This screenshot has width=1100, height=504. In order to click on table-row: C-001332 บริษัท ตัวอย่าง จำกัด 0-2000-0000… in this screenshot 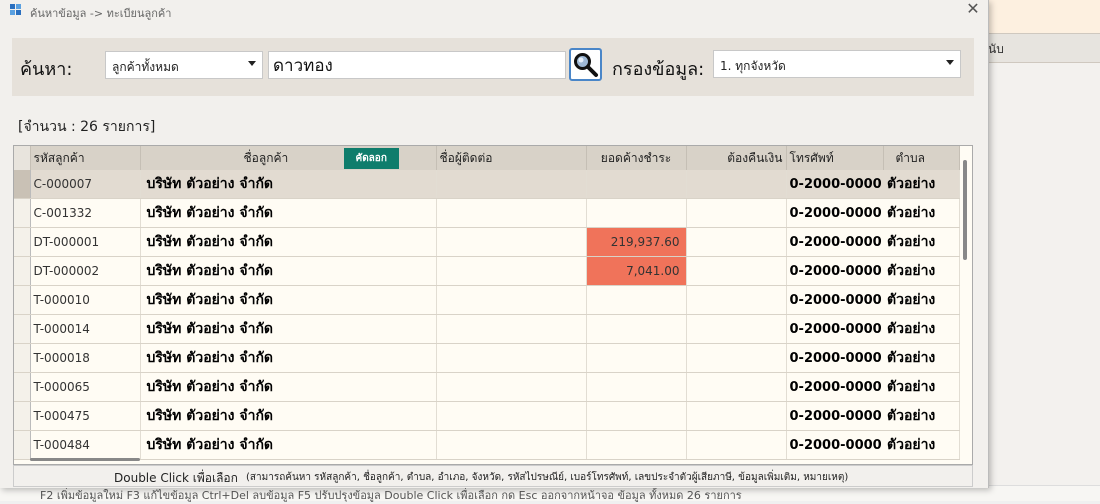, I will do `click(487, 213)`.